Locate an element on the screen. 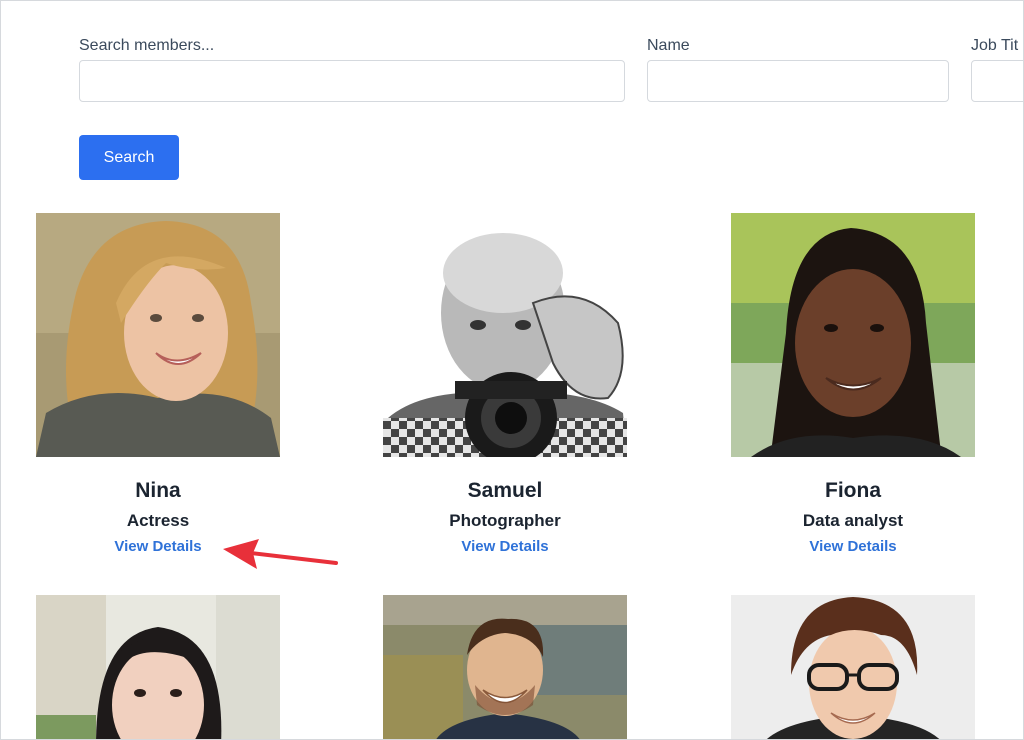  name-filter-input is located at coordinates (798, 81).